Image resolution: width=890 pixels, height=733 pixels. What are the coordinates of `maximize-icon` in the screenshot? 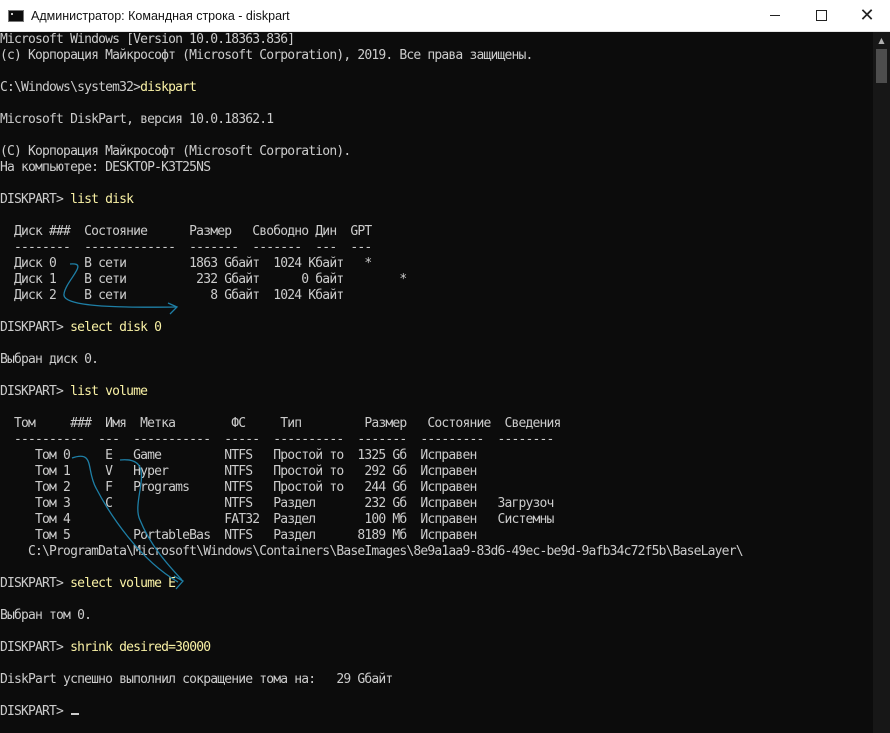 It's located at (821, 15).